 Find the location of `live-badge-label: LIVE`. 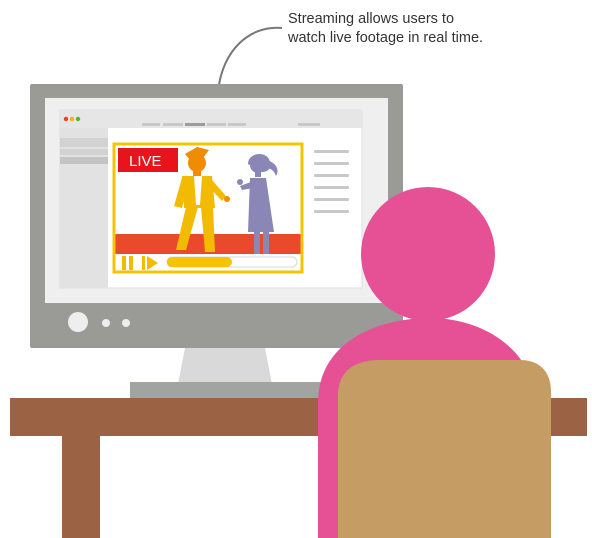

live-badge-label: LIVE is located at coordinates (145, 161).